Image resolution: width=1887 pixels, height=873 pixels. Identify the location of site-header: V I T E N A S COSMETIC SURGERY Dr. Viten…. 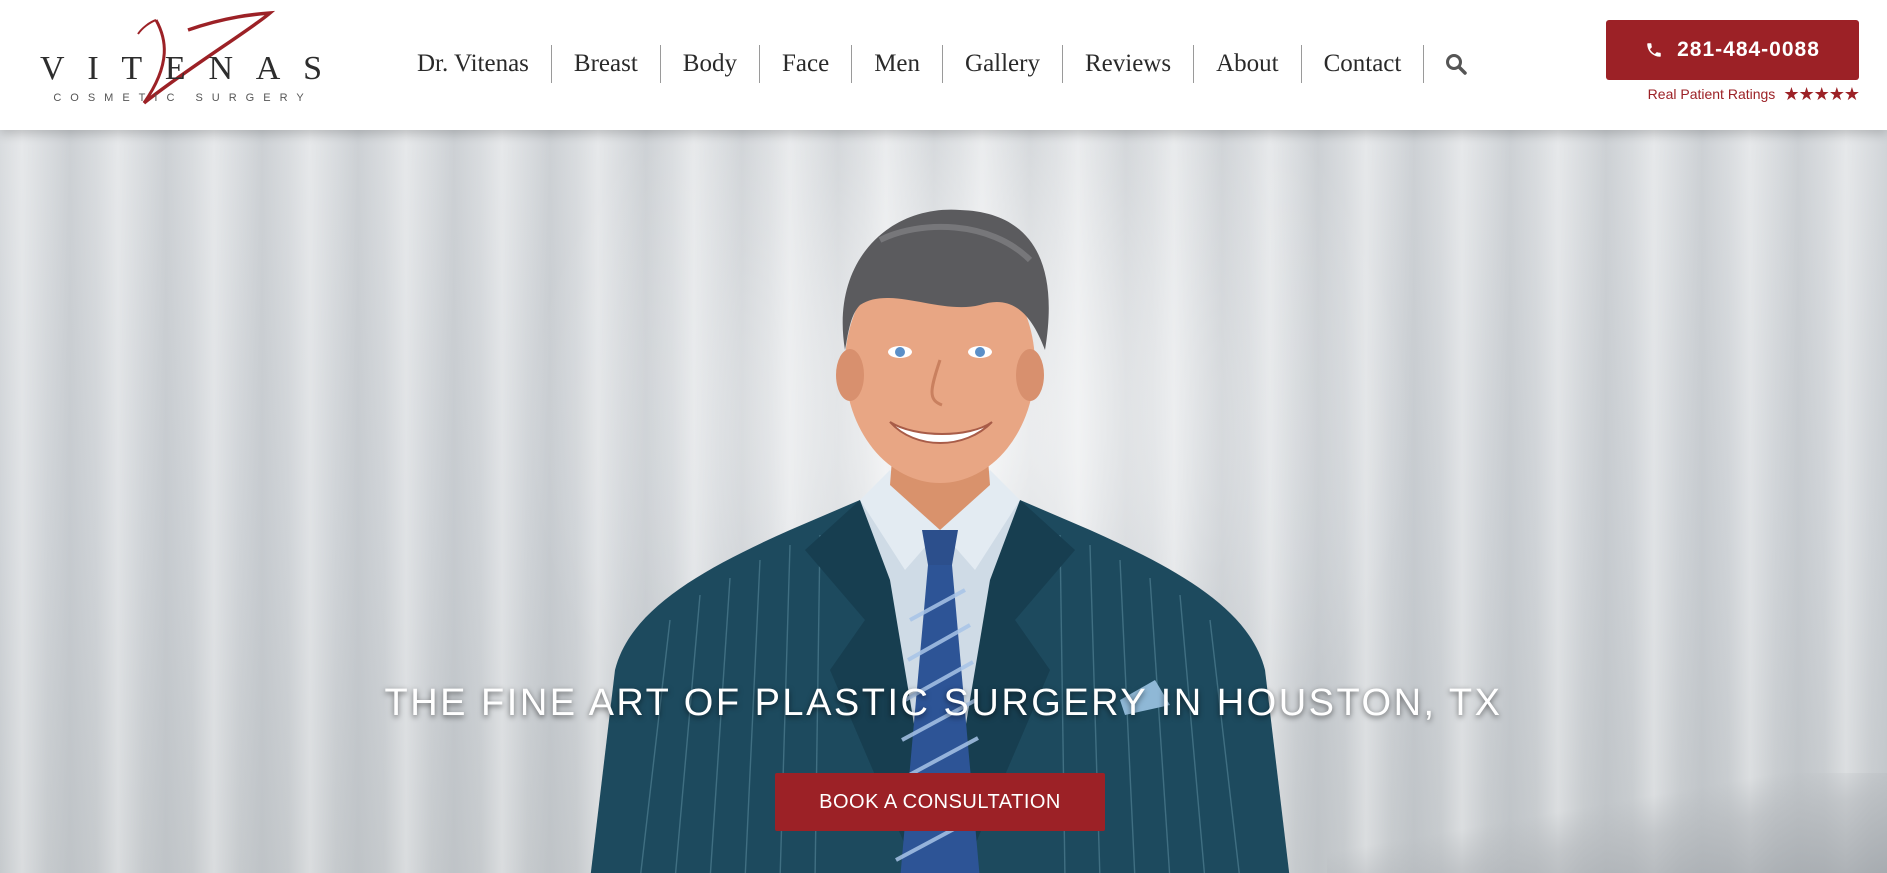
(943, 65).